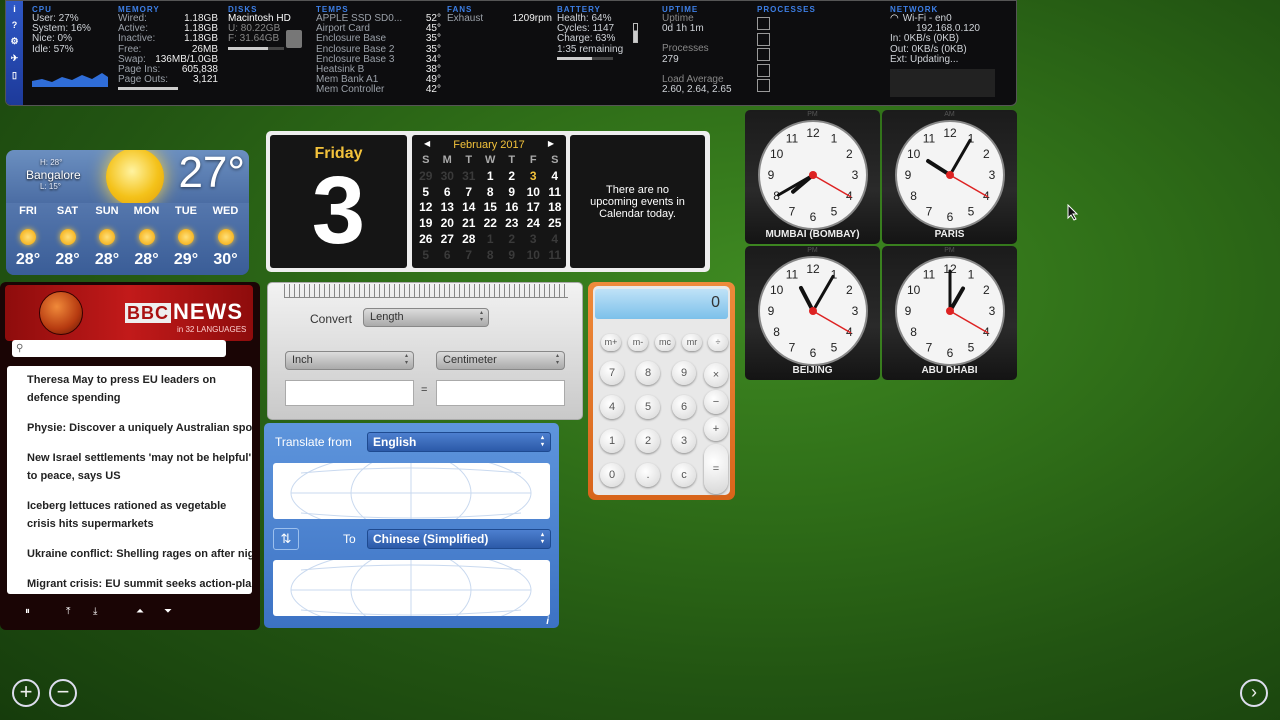 This screenshot has height=720, width=1280. Describe the element at coordinates (338, 201) in the screenshot. I see `calendar-day-pane: Friday 3` at that location.